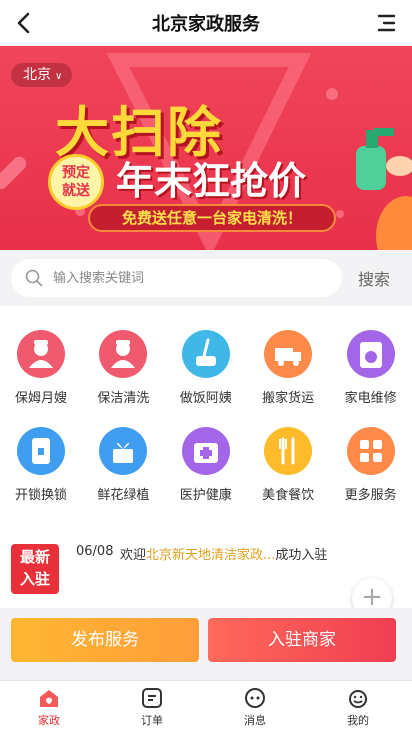 Image resolution: width=412 pixels, height=734 pixels. Describe the element at coordinates (302, 640) in the screenshot. I see `join-merchant-button: 入驻商家` at that location.